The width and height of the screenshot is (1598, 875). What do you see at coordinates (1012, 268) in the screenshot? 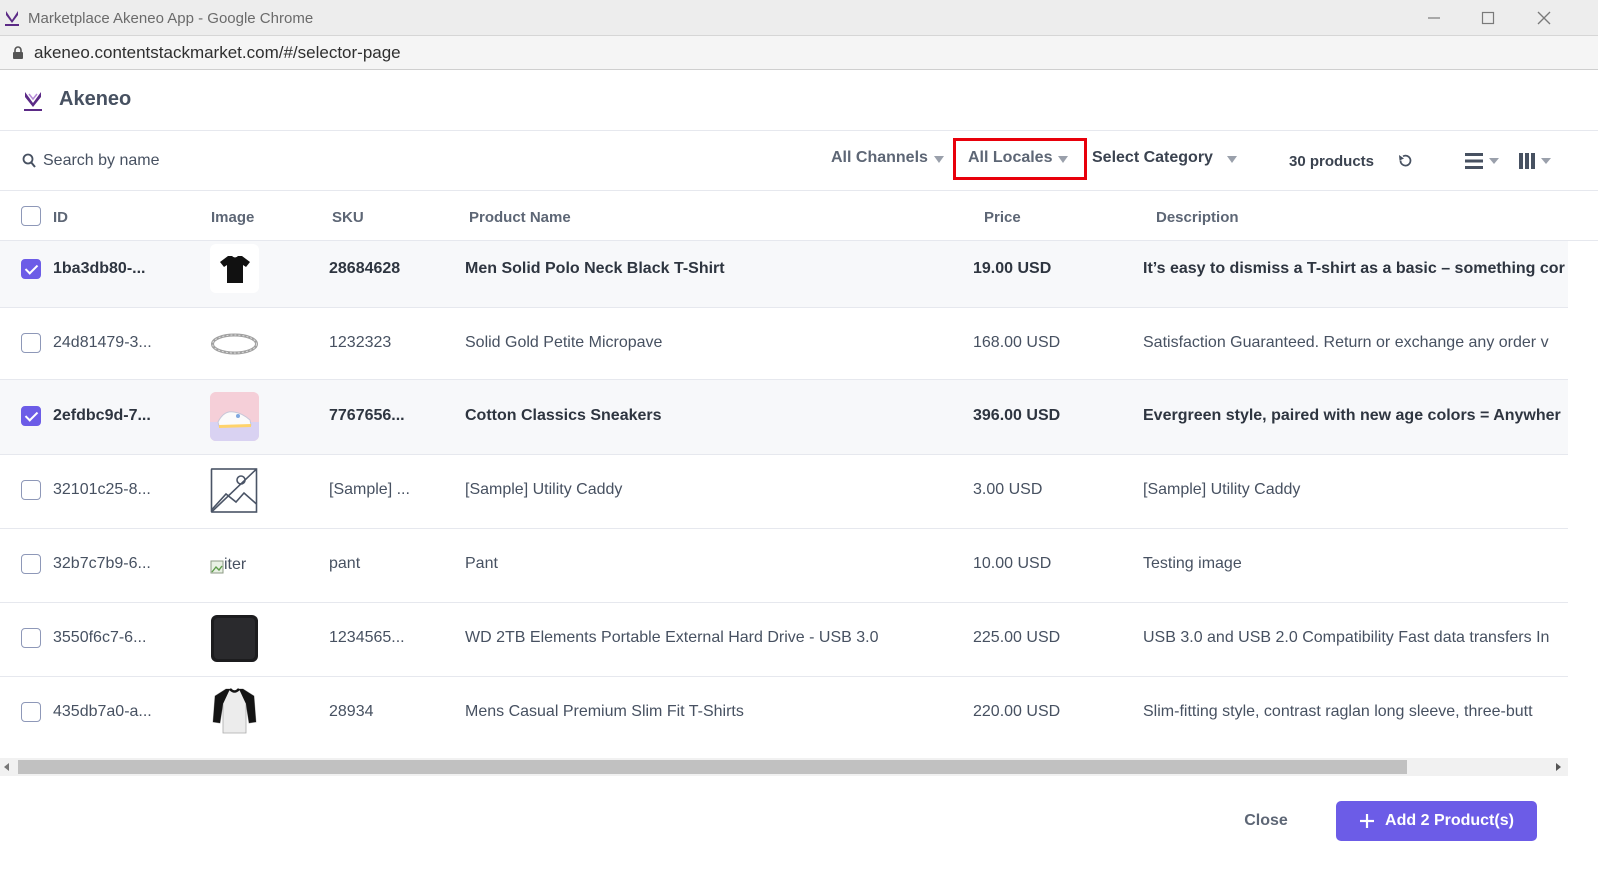
I see `cell-price: 19.00 USD` at bounding box center [1012, 268].